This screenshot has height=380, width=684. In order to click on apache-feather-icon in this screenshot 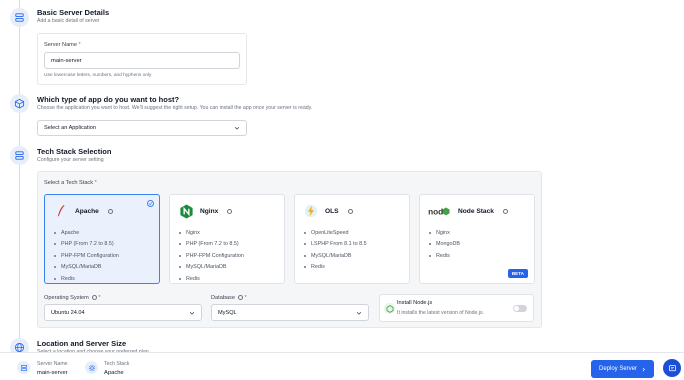, I will do `click(61, 211)`.